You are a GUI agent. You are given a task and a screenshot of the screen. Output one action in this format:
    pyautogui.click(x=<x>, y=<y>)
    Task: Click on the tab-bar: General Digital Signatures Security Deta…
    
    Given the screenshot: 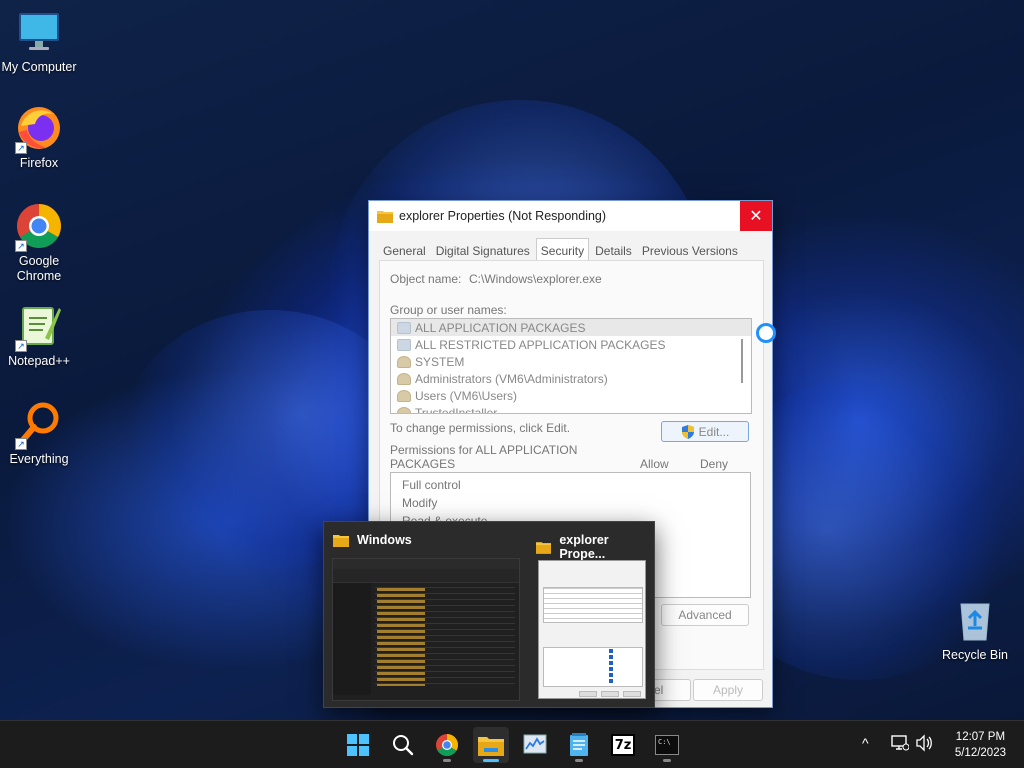 What is the action you would take?
    pyautogui.click(x=561, y=249)
    